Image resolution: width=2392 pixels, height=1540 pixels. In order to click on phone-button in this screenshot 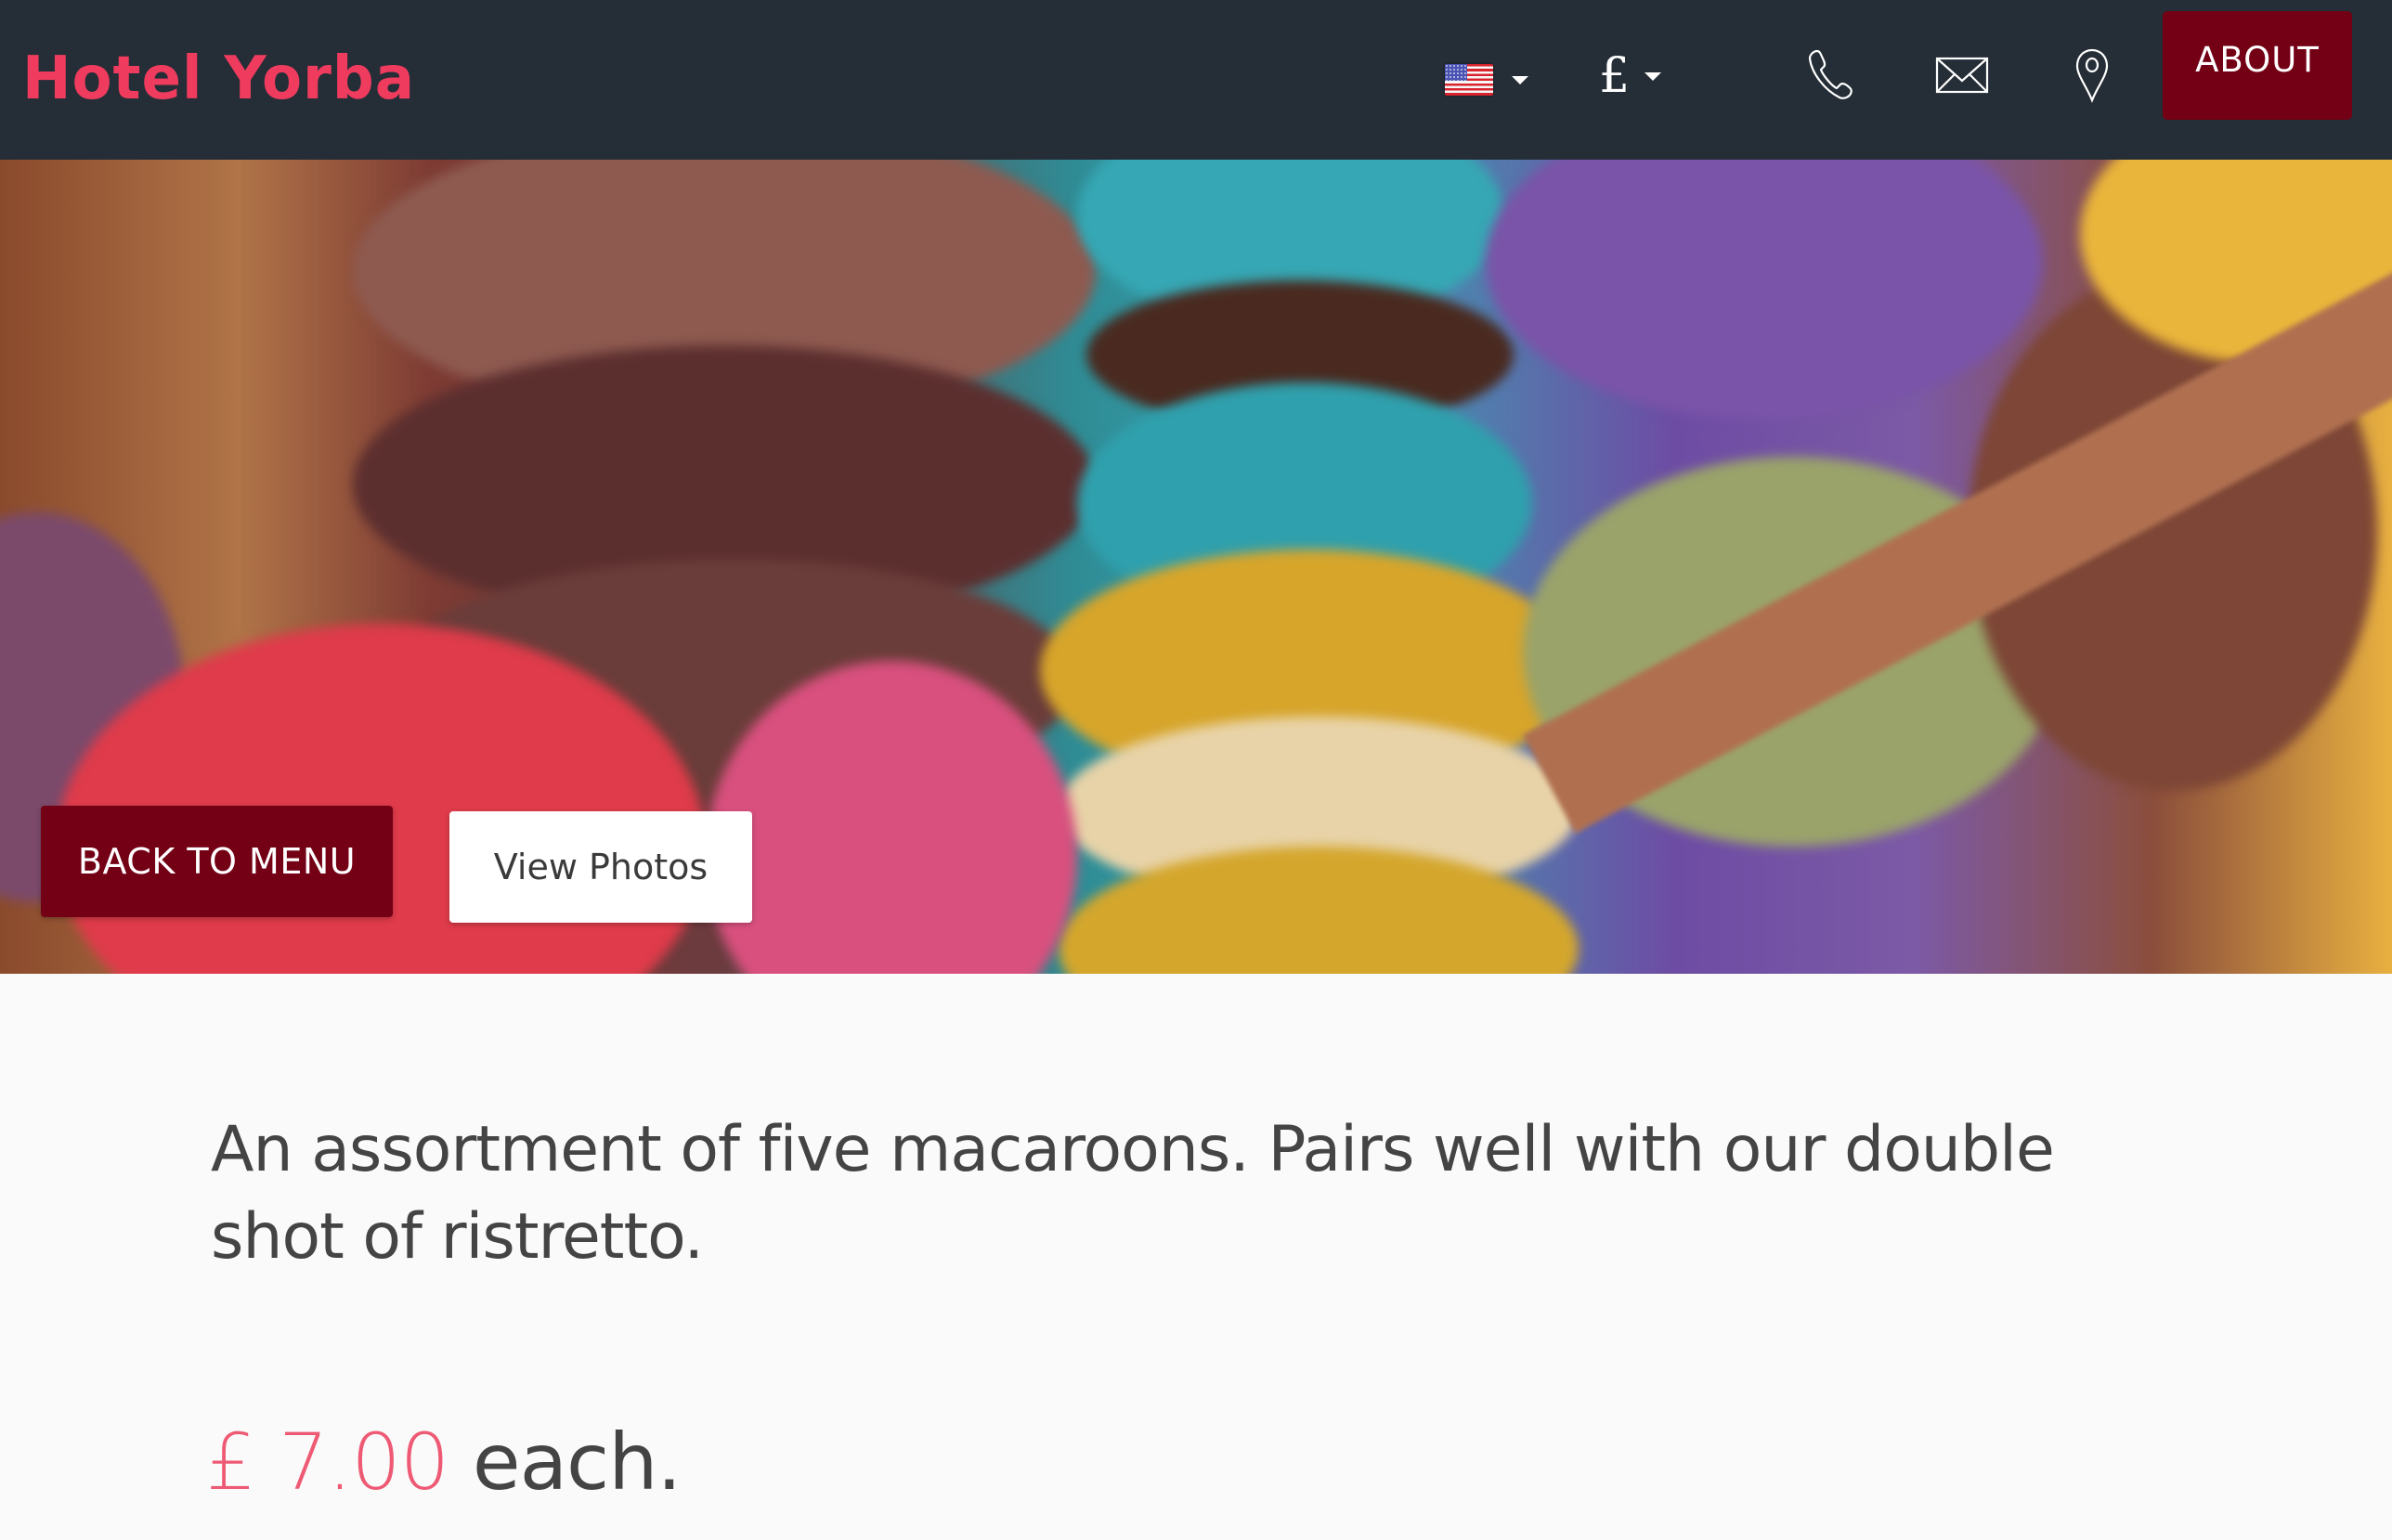, I will do `click(1832, 76)`.